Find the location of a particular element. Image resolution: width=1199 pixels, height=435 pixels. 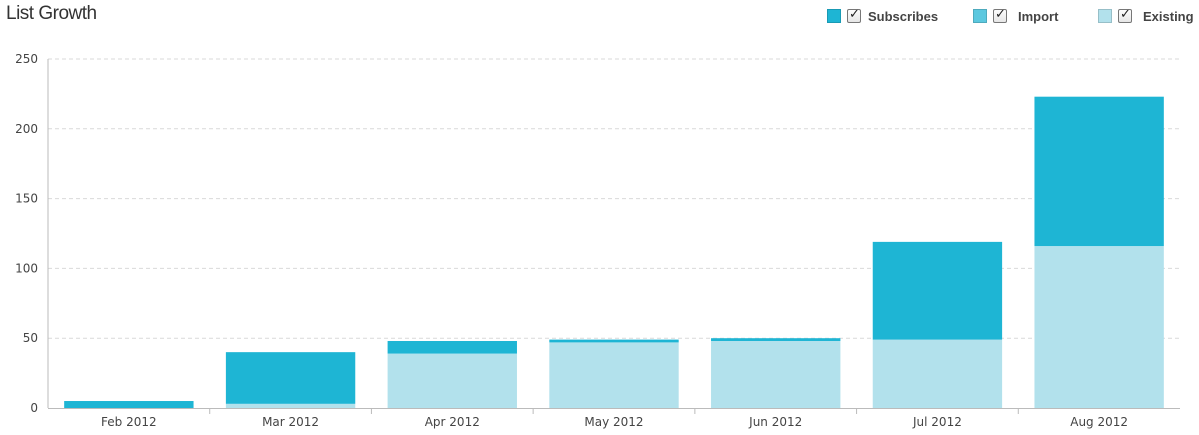

bar-subscribes-aug-2012 is located at coordinates (1099, 171).